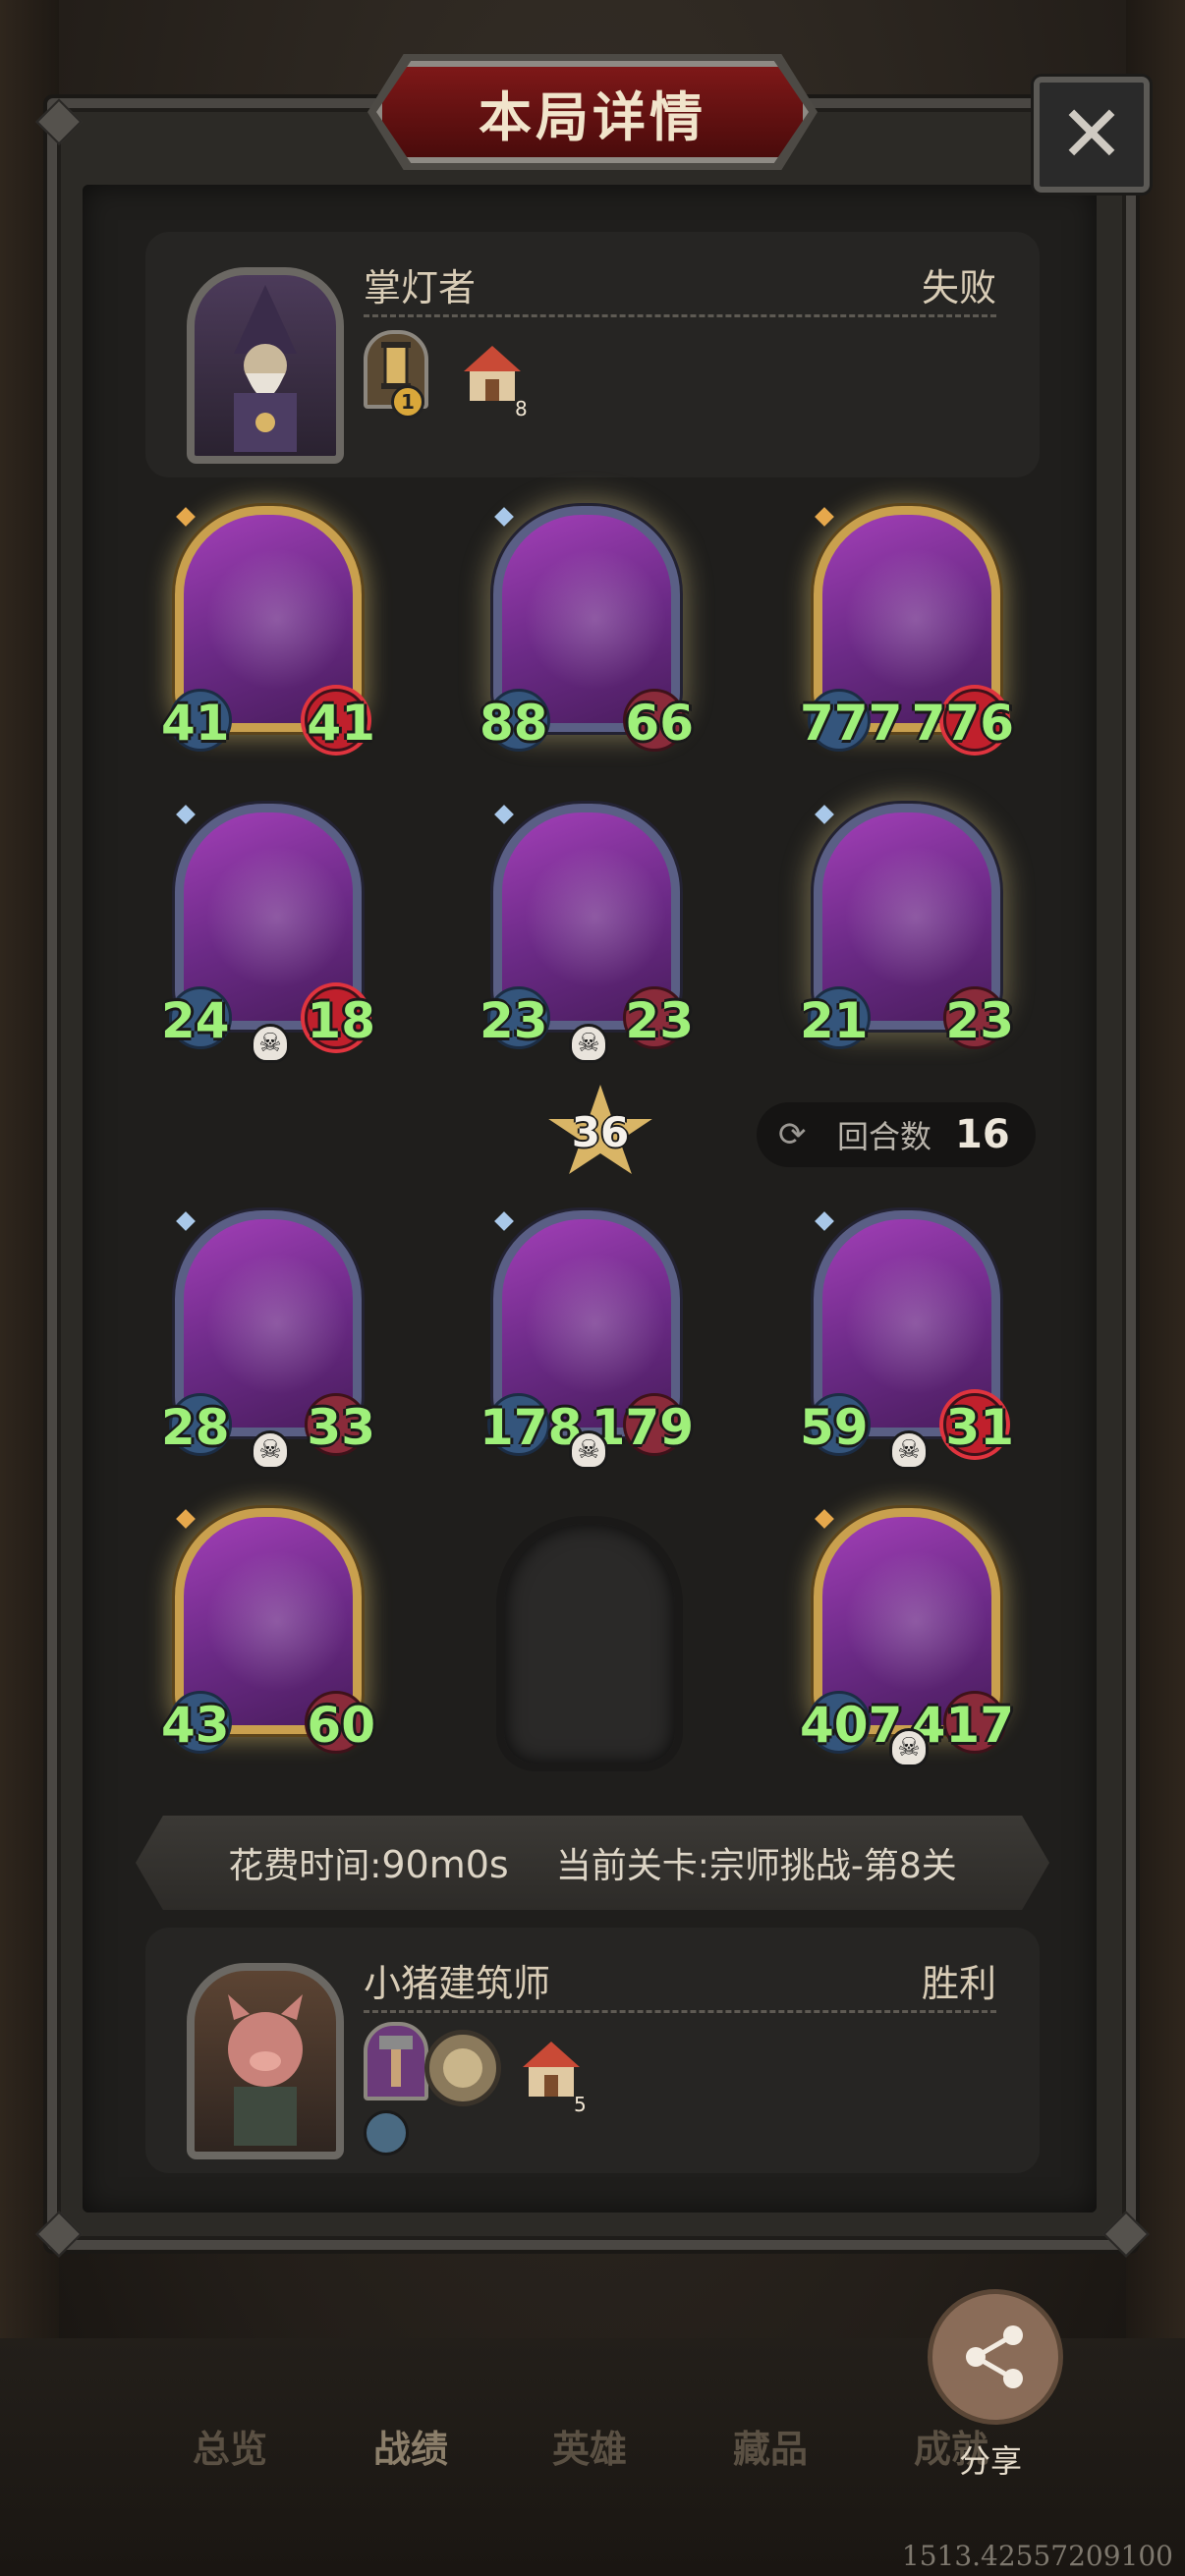 Image resolution: width=1185 pixels, height=2576 pixels. Describe the element at coordinates (852, 723) in the screenshot. I see `card-attack: 777` at that location.